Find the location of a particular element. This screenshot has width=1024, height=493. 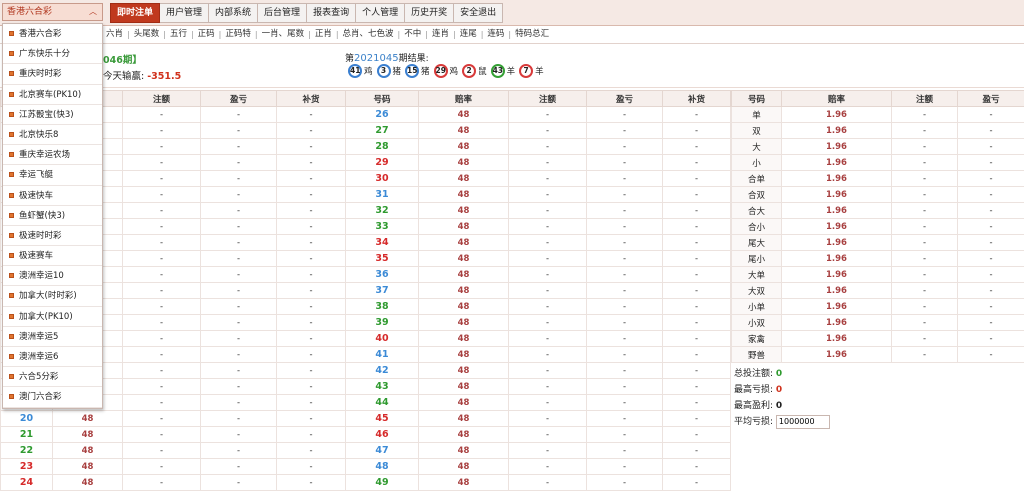

table-row: 29 48- - - is located at coordinates (538, 162).